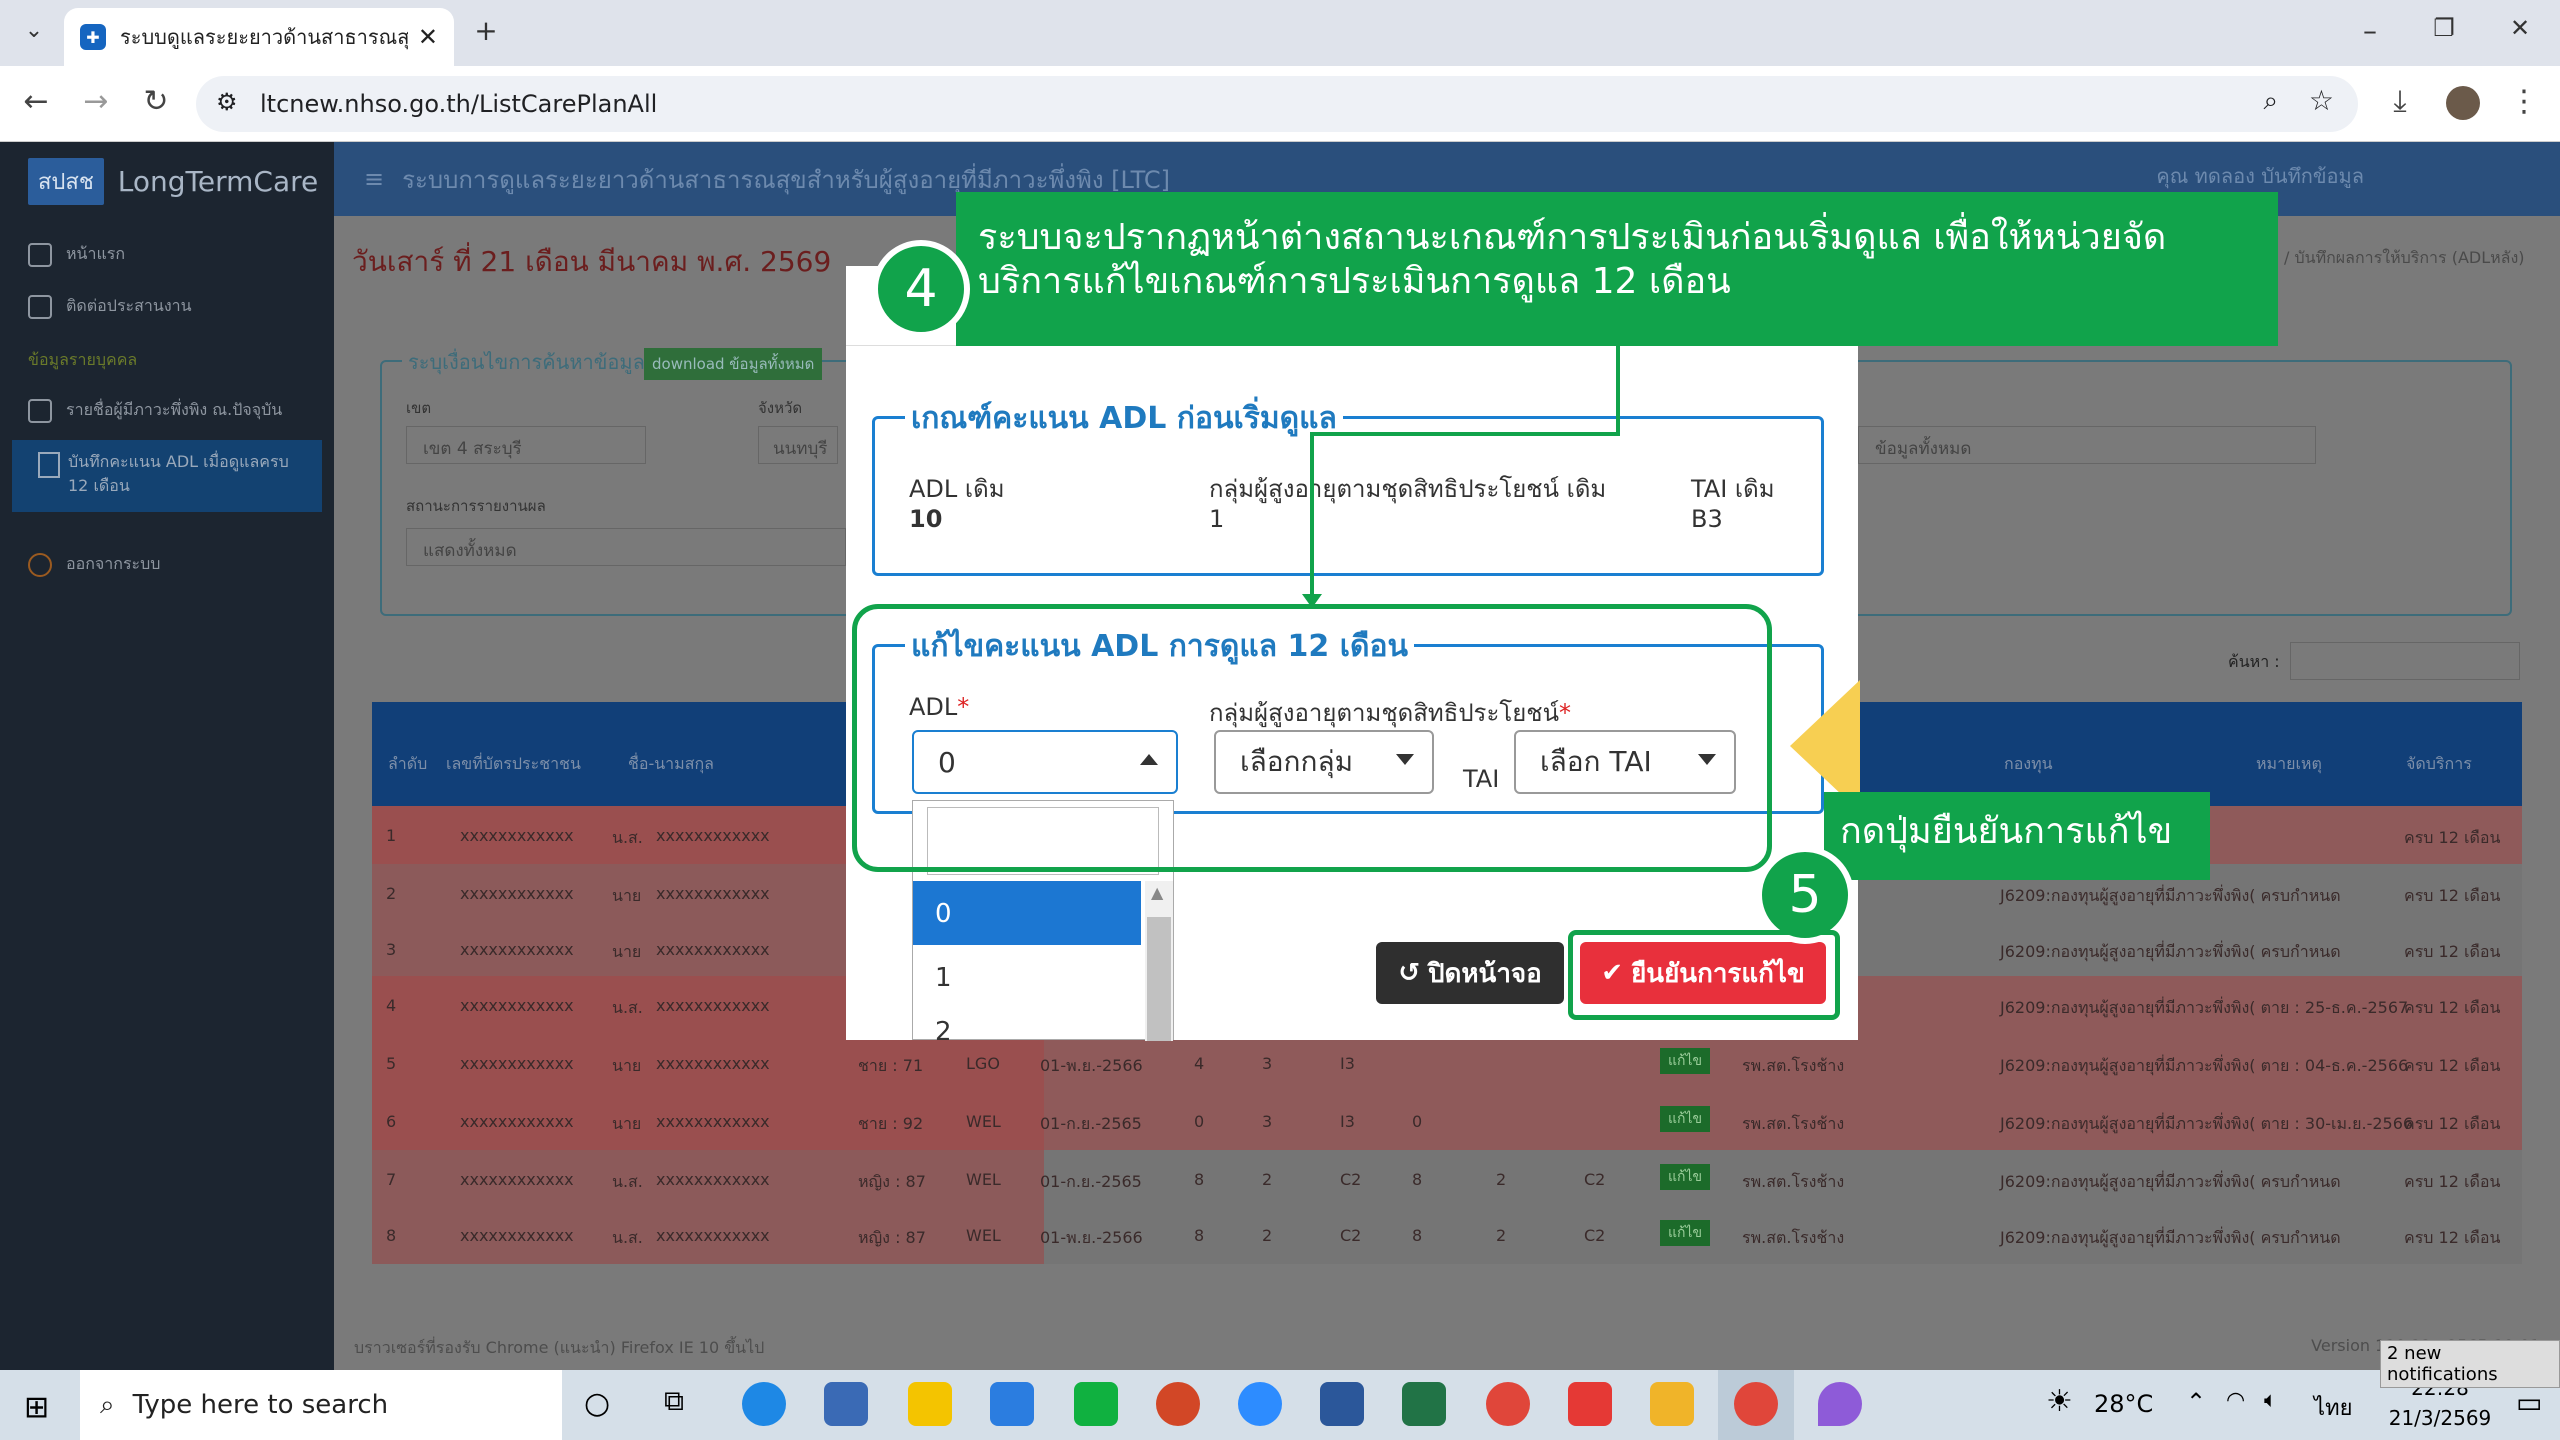 Image resolution: width=2560 pixels, height=1440 pixels. Describe the element at coordinates (1756, 1404) in the screenshot. I see `chrome-profile-icon` at that location.